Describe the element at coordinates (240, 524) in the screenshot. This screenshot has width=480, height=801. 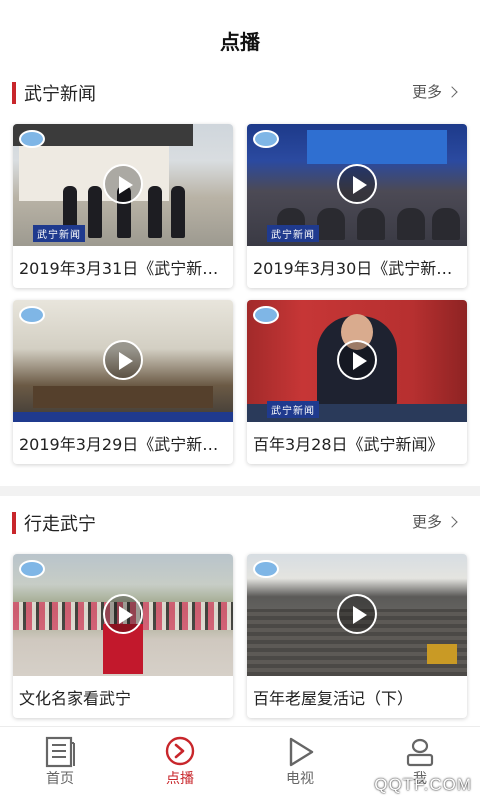
I see `section-header: 行走武宁 更多` at that location.